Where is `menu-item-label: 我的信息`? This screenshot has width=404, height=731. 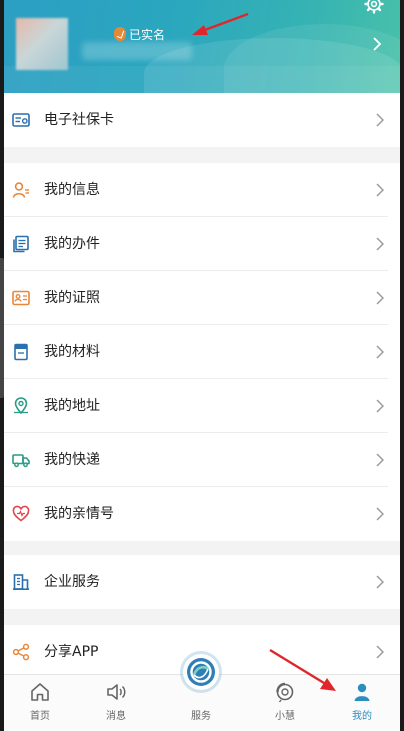 menu-item-label: 我的信息 is located at coordinates (72, 190).